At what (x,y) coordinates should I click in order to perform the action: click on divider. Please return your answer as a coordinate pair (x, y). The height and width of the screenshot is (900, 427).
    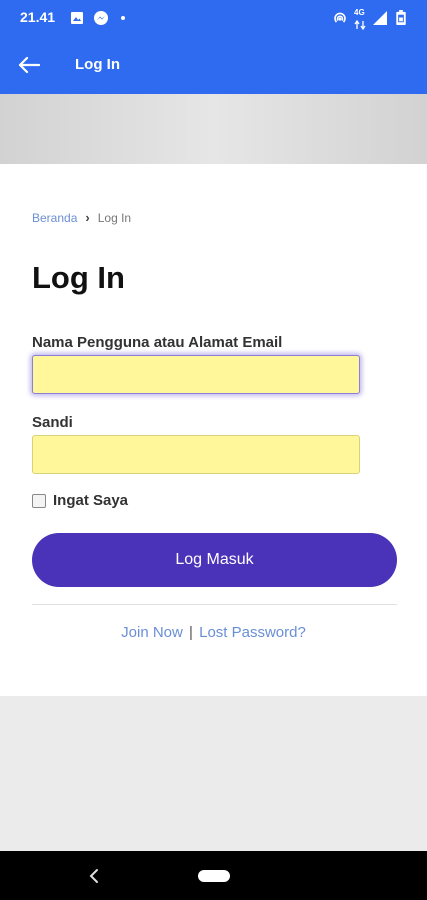
    Looking at the image, I should click on (214, 604).